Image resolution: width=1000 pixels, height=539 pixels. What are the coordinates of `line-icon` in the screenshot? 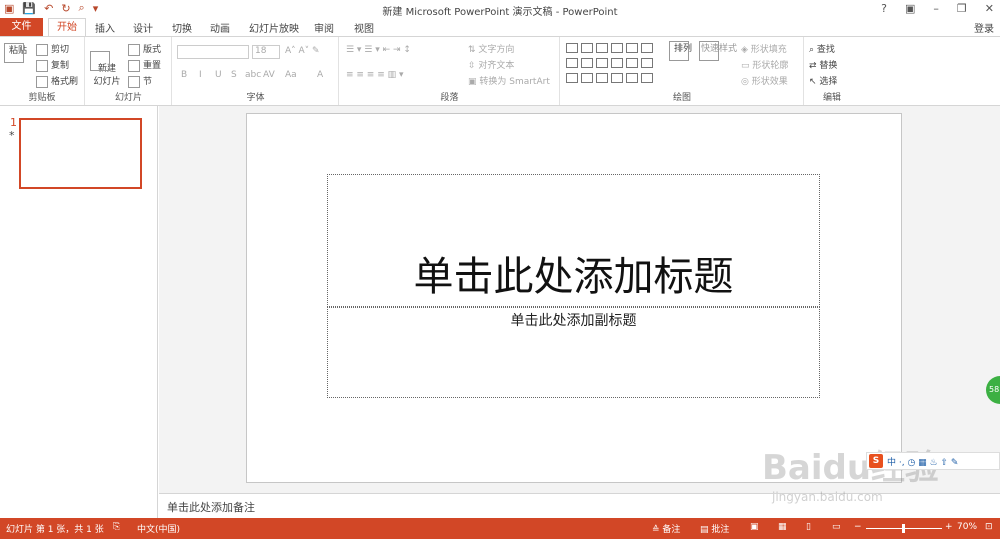 It's located at (617, 48).